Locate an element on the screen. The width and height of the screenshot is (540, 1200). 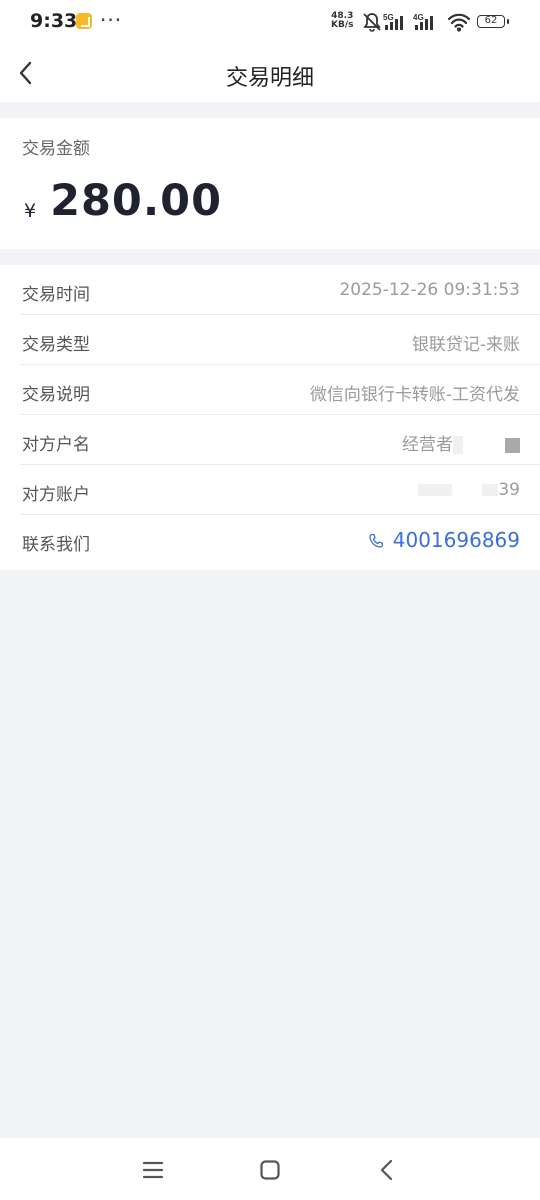
back-icon is located at coordinates (386, 1170).